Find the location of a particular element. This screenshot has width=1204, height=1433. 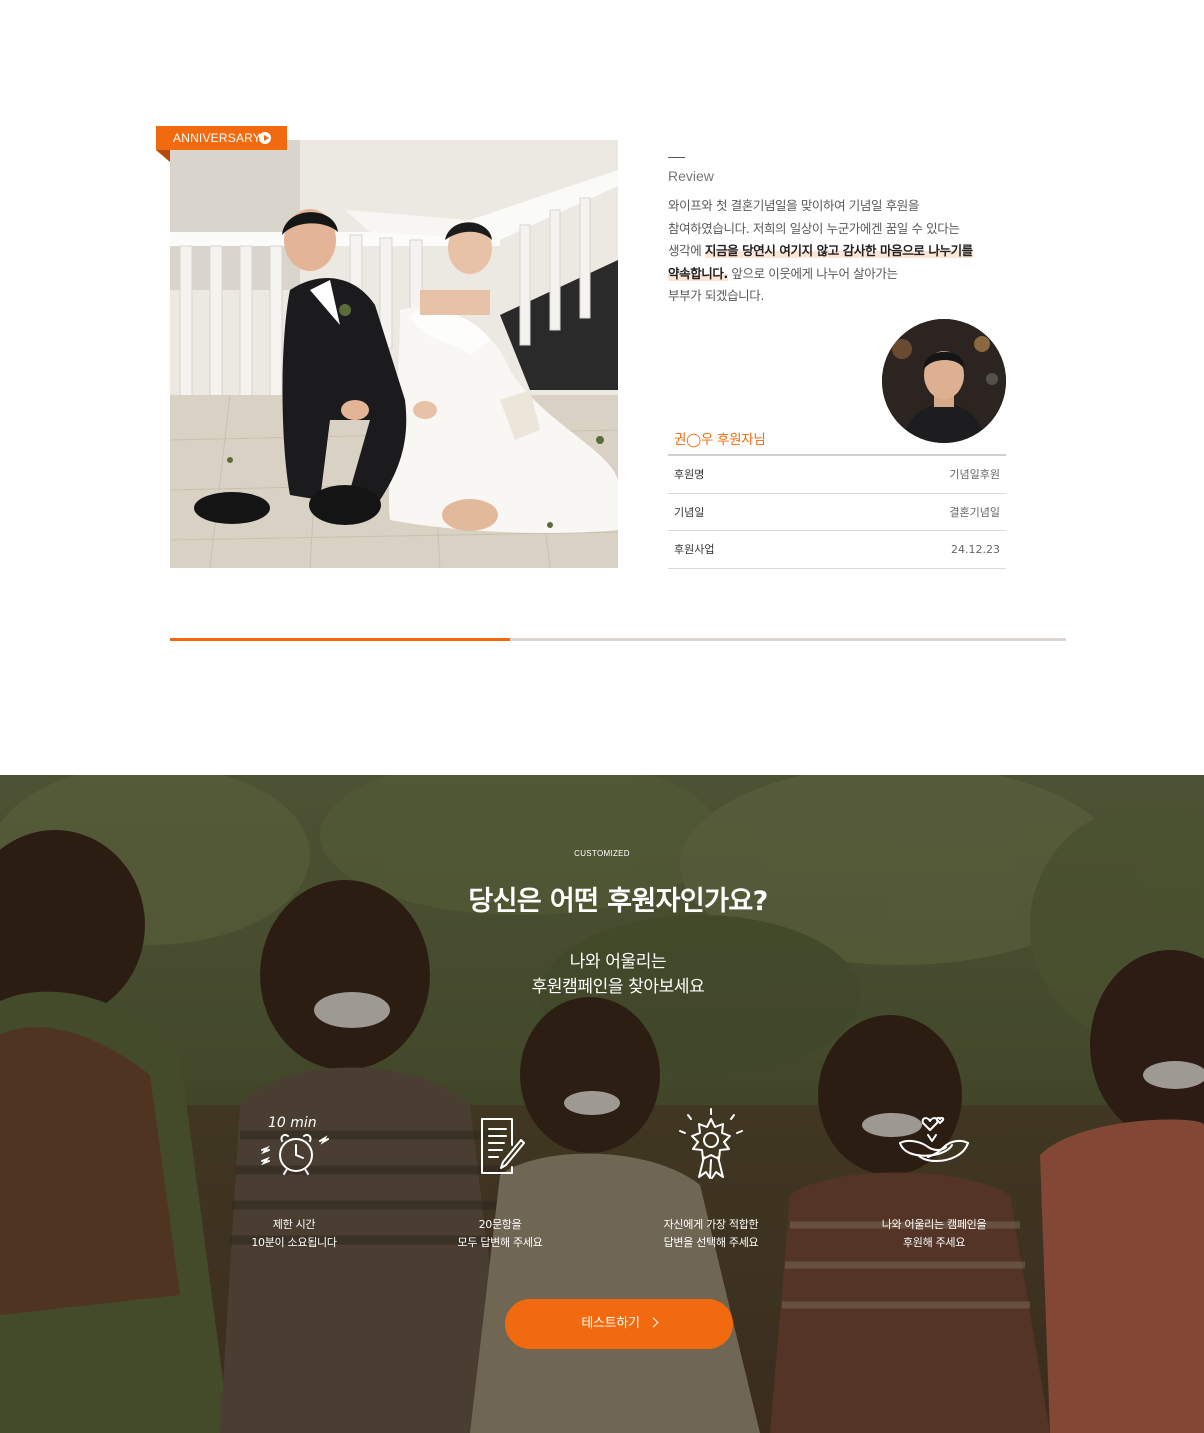

sponsor-name: 권◯우 후원자님 is located at coordinates (720, 440).